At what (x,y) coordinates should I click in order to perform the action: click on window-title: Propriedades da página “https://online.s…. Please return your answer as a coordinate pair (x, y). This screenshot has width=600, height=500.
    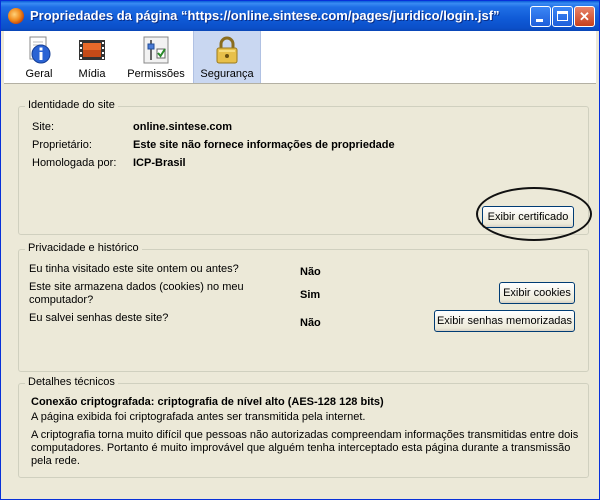
    Looking at the image, I should click on (265, 15).